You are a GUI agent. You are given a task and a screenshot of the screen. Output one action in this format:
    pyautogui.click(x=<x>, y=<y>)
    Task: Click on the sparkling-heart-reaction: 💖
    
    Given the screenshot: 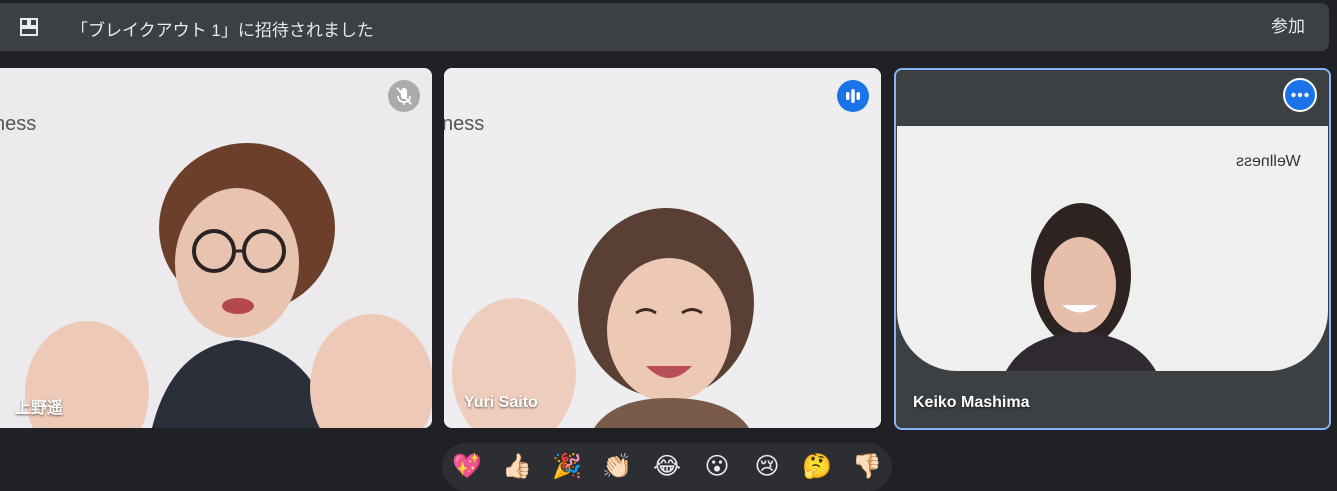 What is the action you would take?
    pyautogui.click(x=467, y=467)
    